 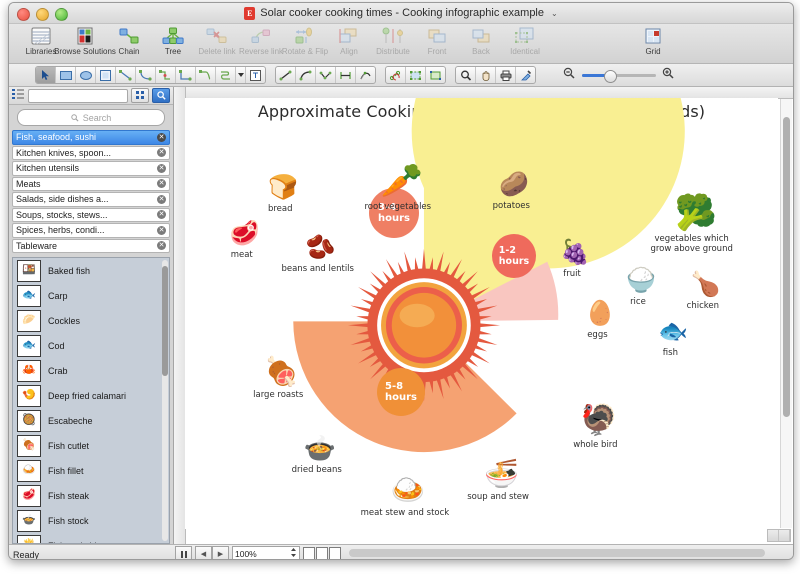 I want to click on library-category-row: Soups, stocks, stews... ✕, so click(x=91, y=214).